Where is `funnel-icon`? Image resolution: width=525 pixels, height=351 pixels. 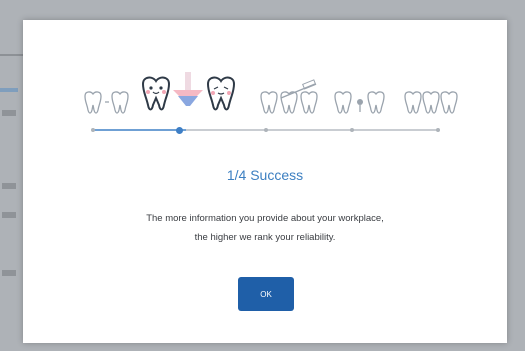 funnel-icon is located at coordinates (188, 89).